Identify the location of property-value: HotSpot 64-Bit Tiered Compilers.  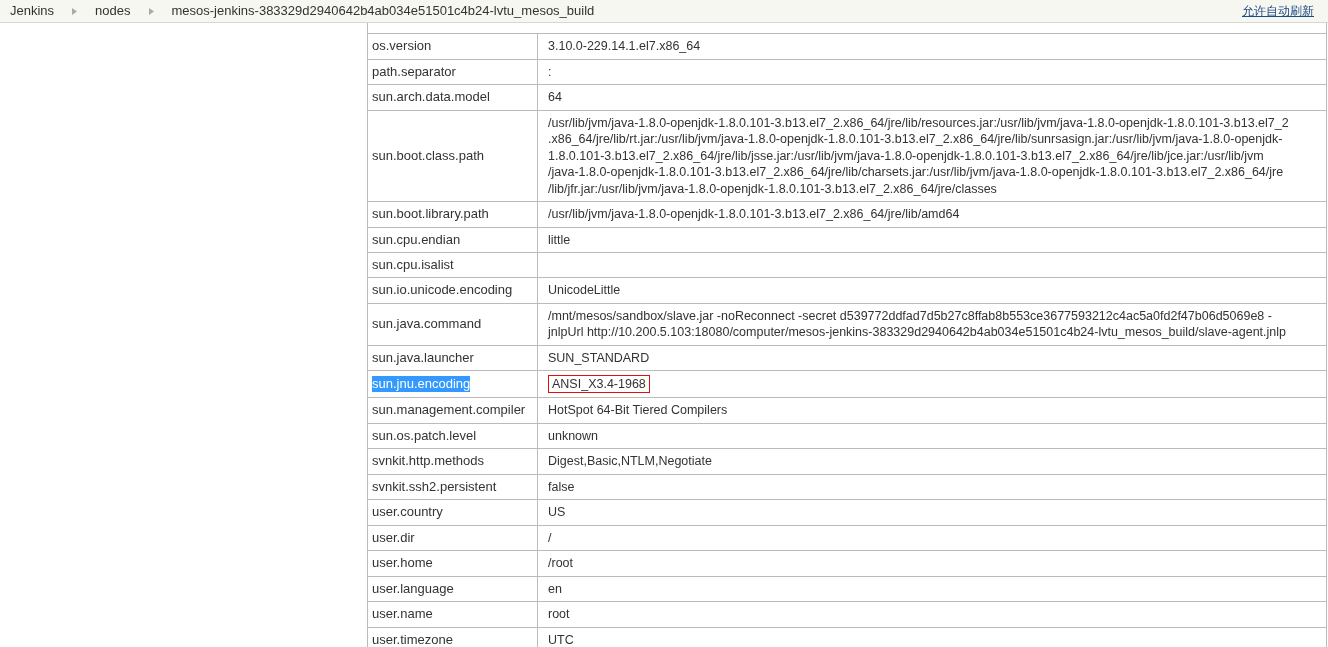
(638, 410).